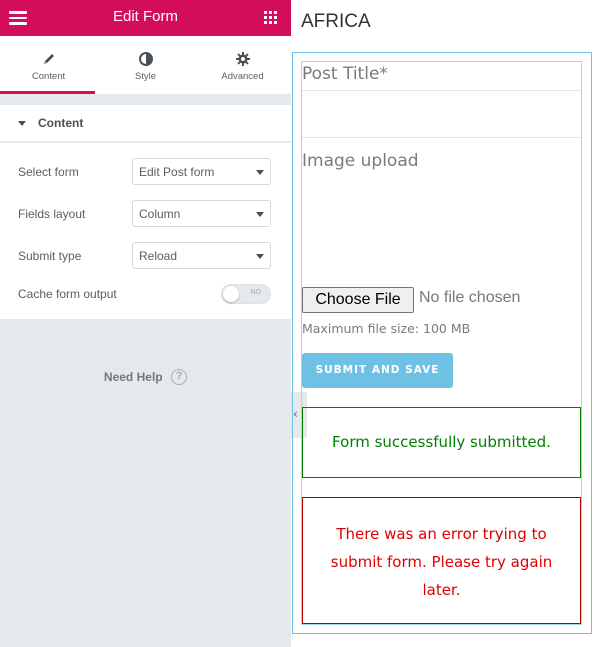 This screenshot has width=593, height=647. What do you see at coordinates (177, 172) in the screenshot?
I see `select-form-value: Edit Post form` at bounding box center [177, 172].